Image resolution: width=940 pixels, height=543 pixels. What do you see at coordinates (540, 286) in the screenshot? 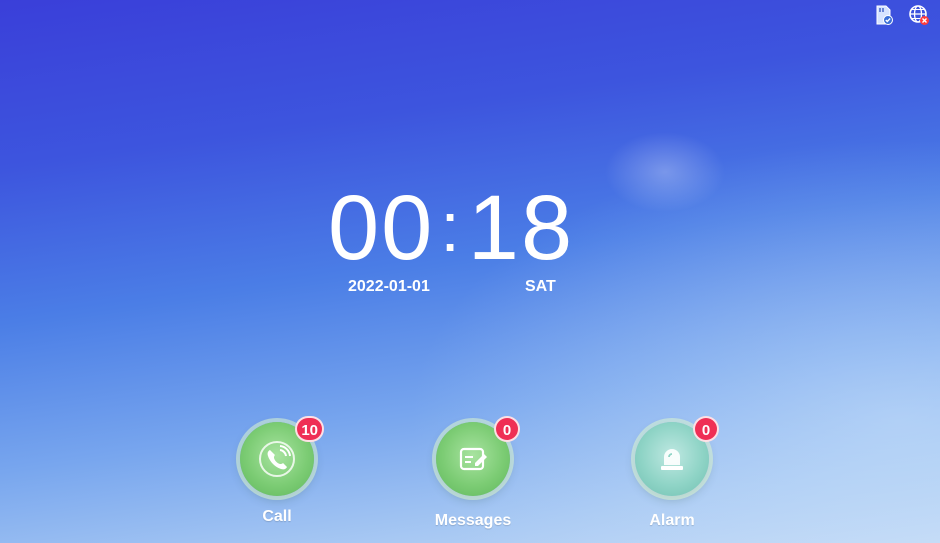
I see `day-label: SAT` at bounding box center [540, 286].